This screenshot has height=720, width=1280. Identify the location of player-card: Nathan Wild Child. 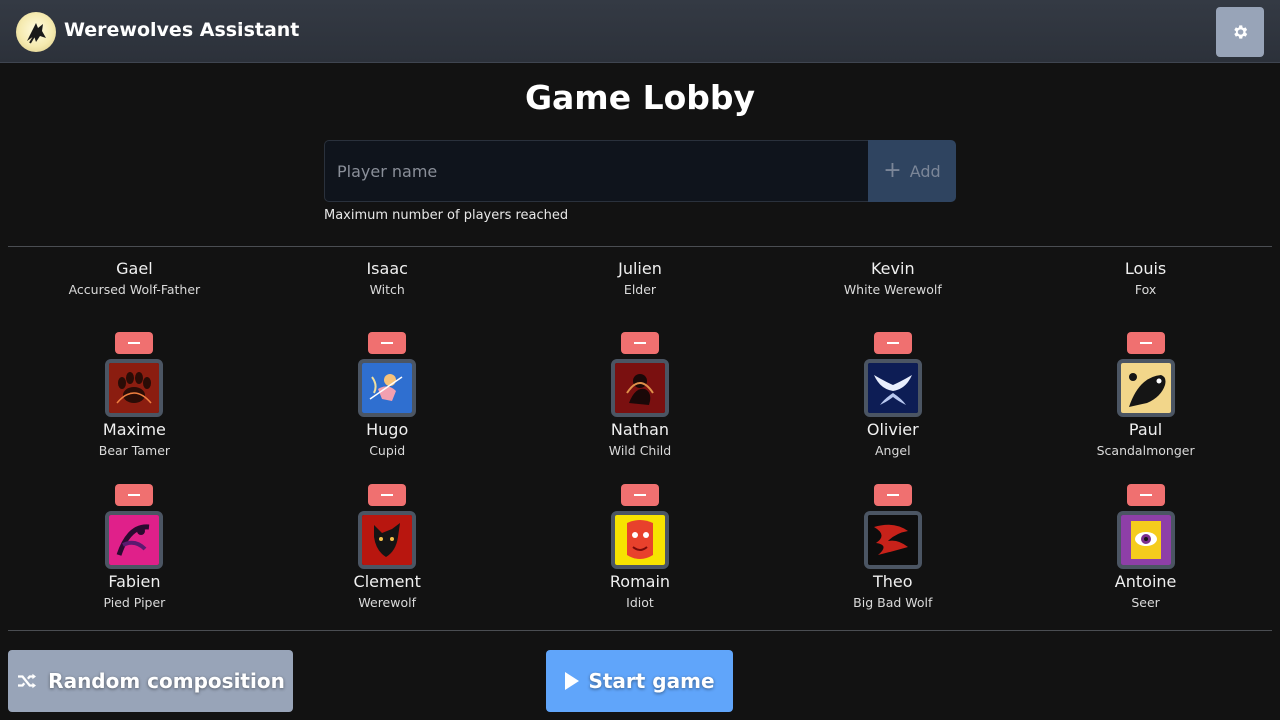
(640, 404).